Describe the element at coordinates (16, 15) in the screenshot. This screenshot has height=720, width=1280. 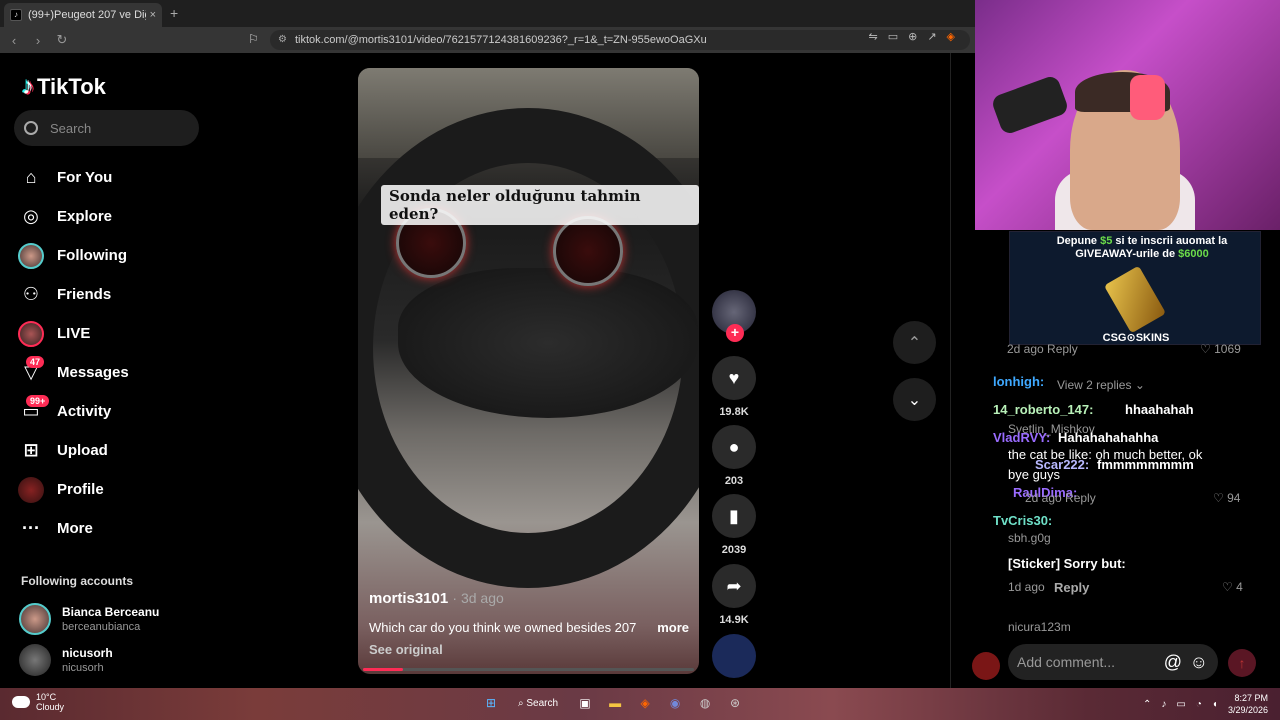
I see `tiktok-favicon-icon: ♪` at that location.